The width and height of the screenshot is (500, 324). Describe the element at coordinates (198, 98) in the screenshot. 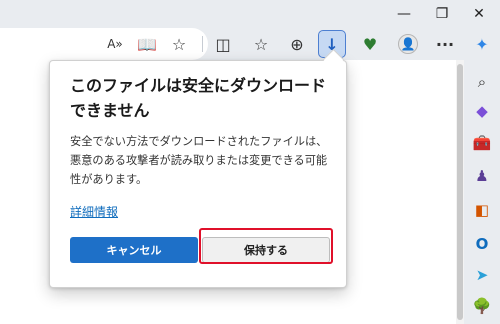

I see `dialog-title: このファイルは安全にダウンロードできません` at that location.